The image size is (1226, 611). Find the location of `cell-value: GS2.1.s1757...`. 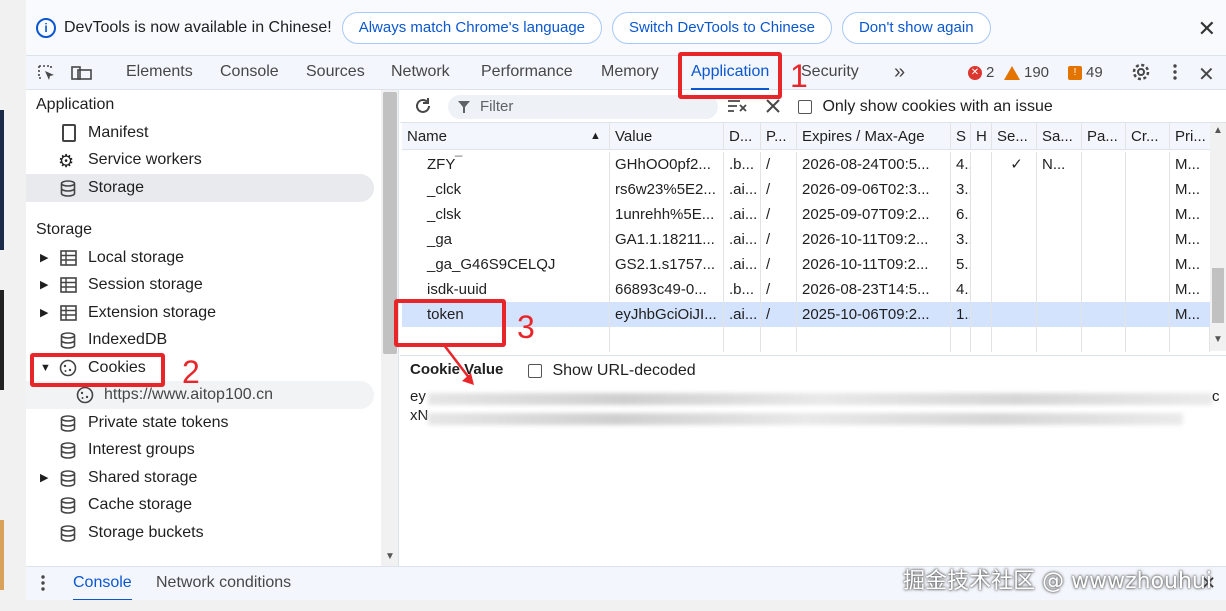

cell-value: GS2.1.s1757... is located at coordinates (667, 264).